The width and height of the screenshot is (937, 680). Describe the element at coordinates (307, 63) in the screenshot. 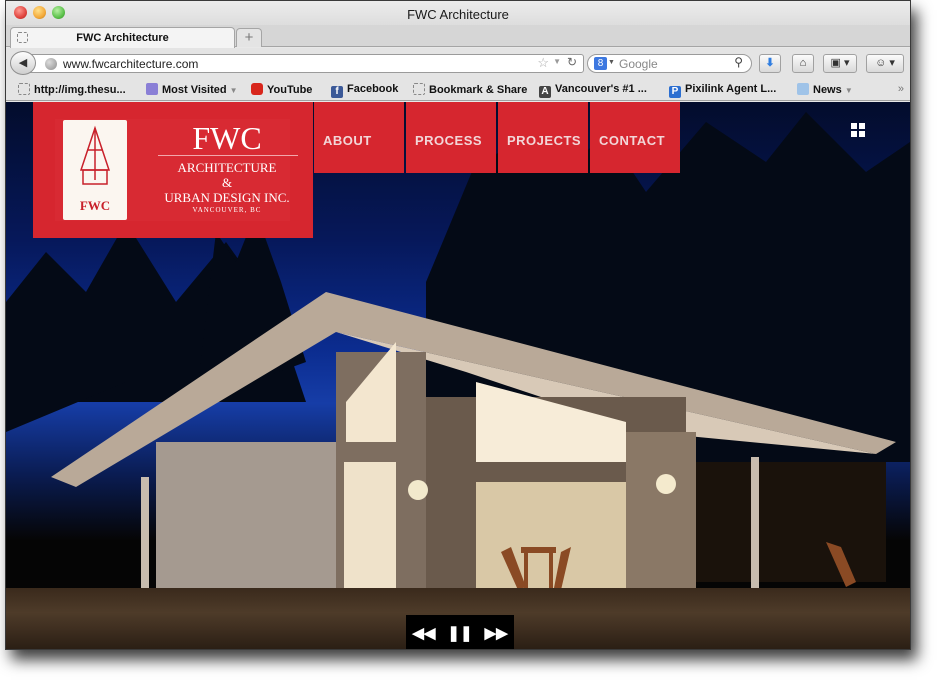

I see `address-bar: www.fwcarchitecture.com ☆ ▼ ↻` at that location.